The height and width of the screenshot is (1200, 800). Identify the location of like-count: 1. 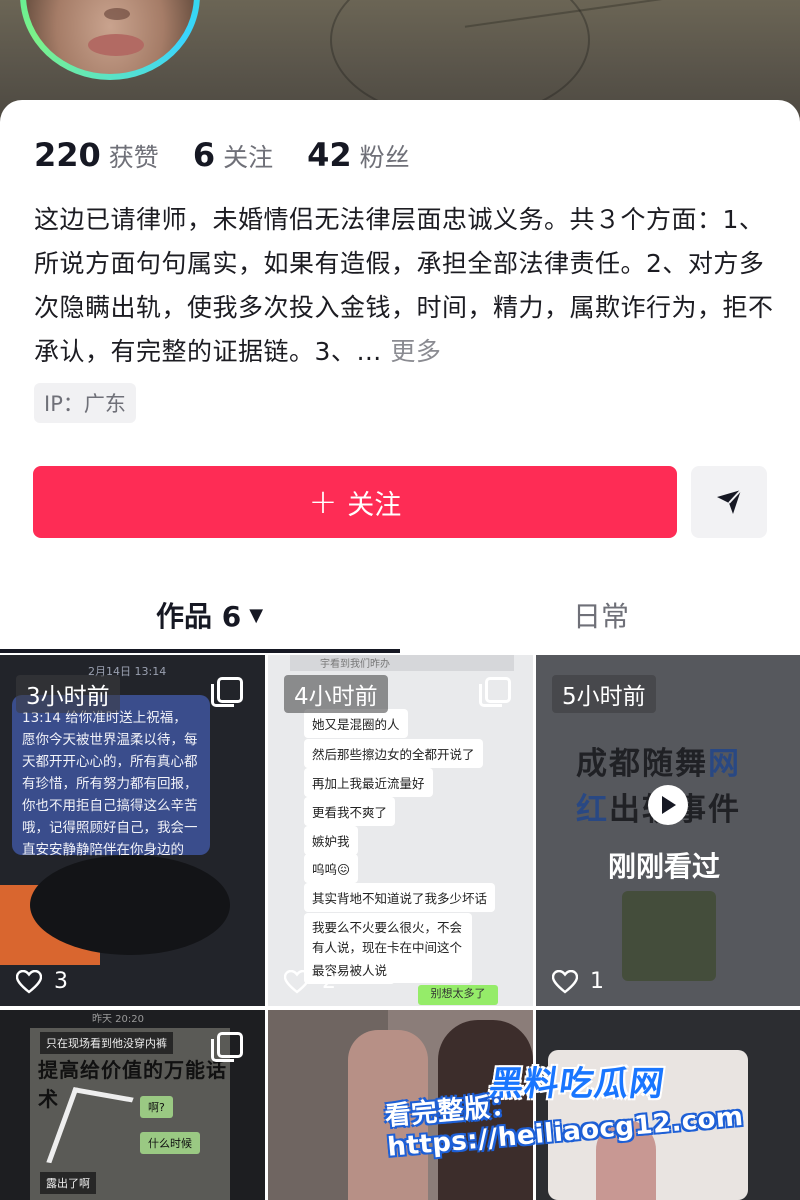
(578, 981).